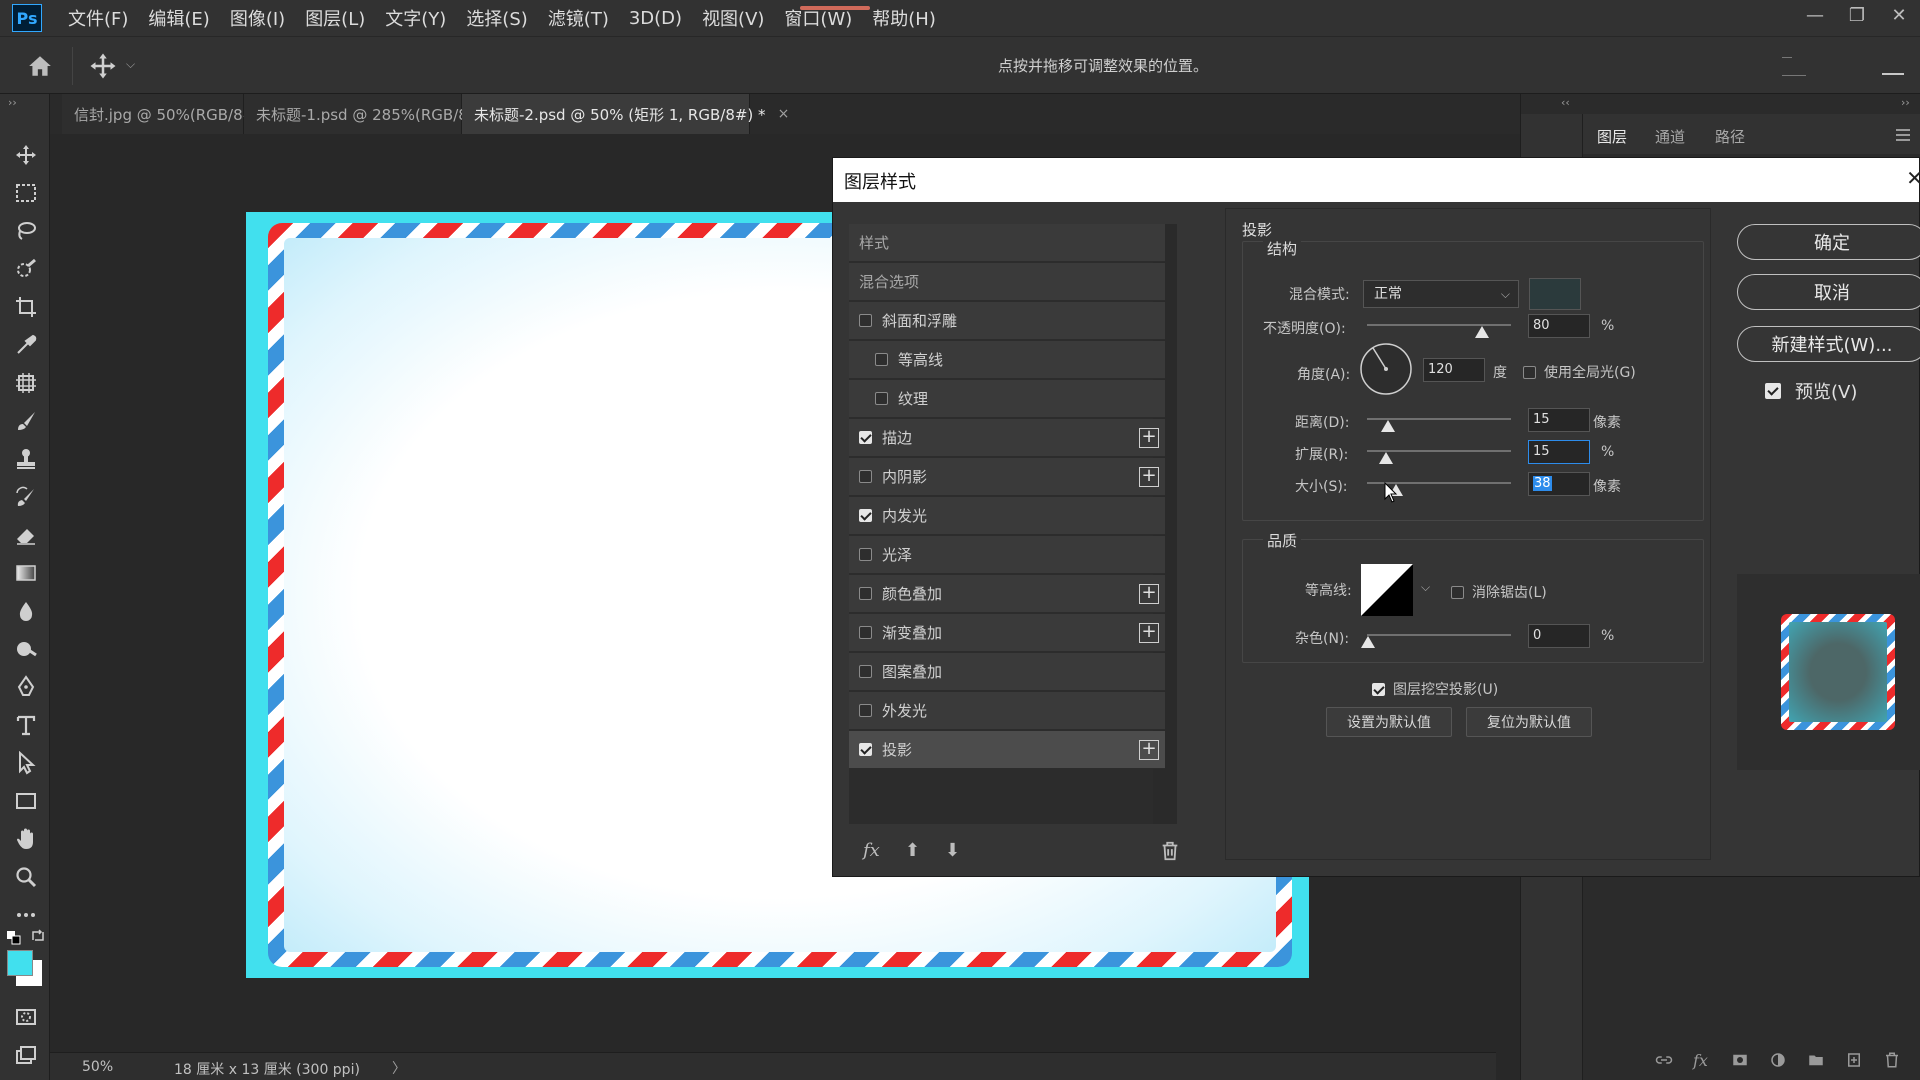 The height and width of the screenshot is (1080, 1920). Describe the element at coordinates (26, 421) in the screenshot. I see `brush-tool` at that location.